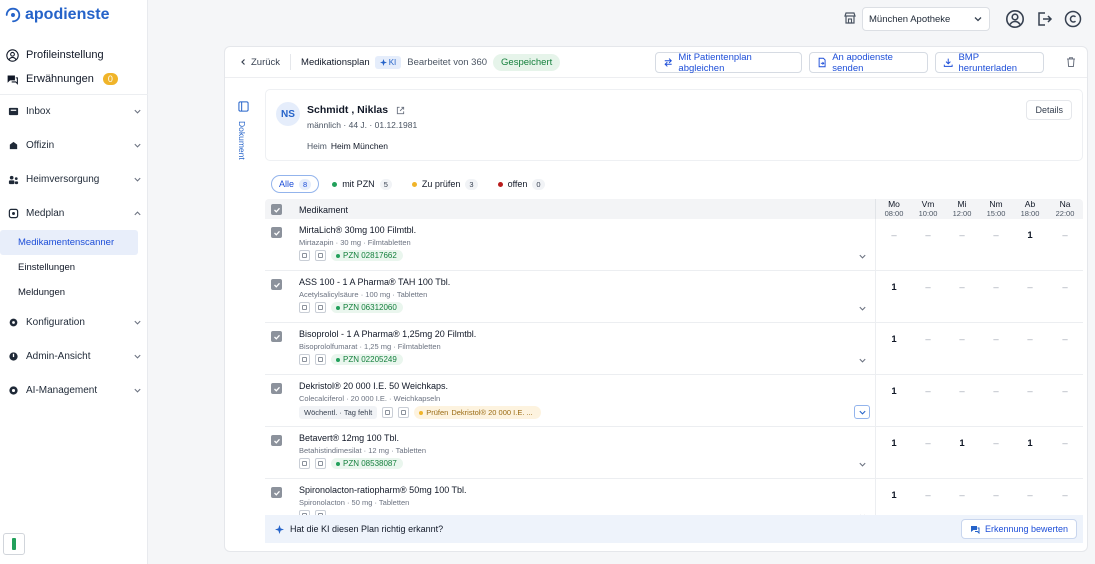  Describe the element at coordinates (926, 19) in the screenshot. I see `pharmacy-select: München Apotheke` at that location.